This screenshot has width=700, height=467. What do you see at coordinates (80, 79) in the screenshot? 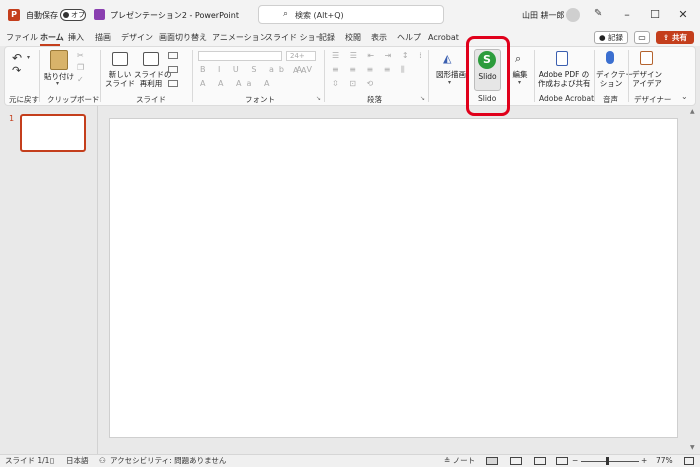
I see `format-painter-icon: ✓` at bounding box center [80, 79].